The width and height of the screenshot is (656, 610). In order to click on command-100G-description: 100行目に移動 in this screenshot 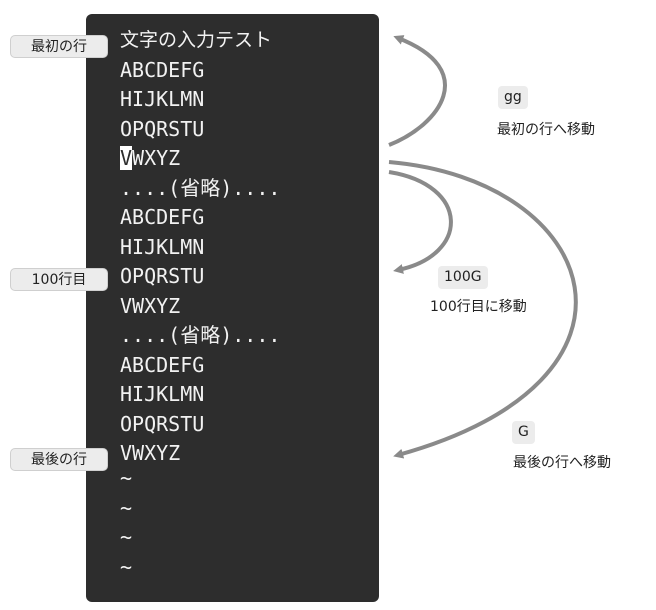, I will do `click(478, 307)`.